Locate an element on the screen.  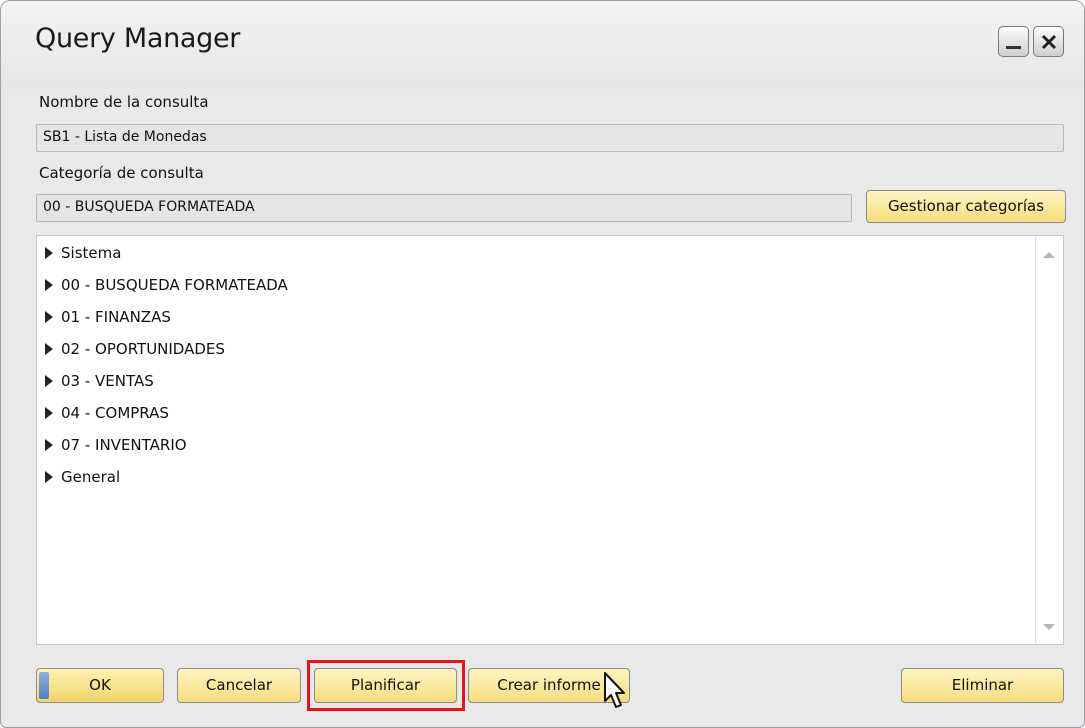
tree-item-label: Sistema is located at coordinates (91, 253).